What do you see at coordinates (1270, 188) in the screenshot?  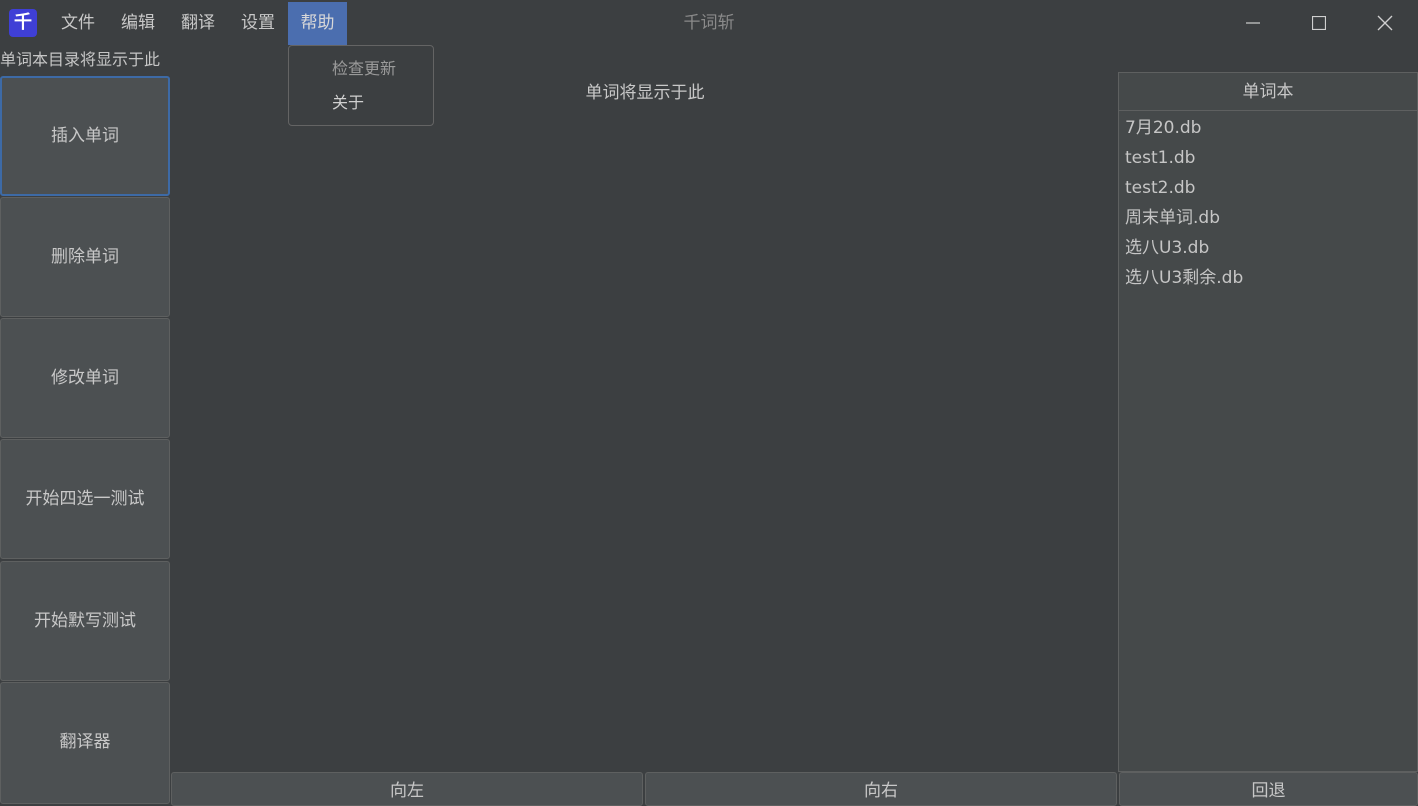 I see `wordbook-list-item: test2.db` at bounding box center [1270, 188].